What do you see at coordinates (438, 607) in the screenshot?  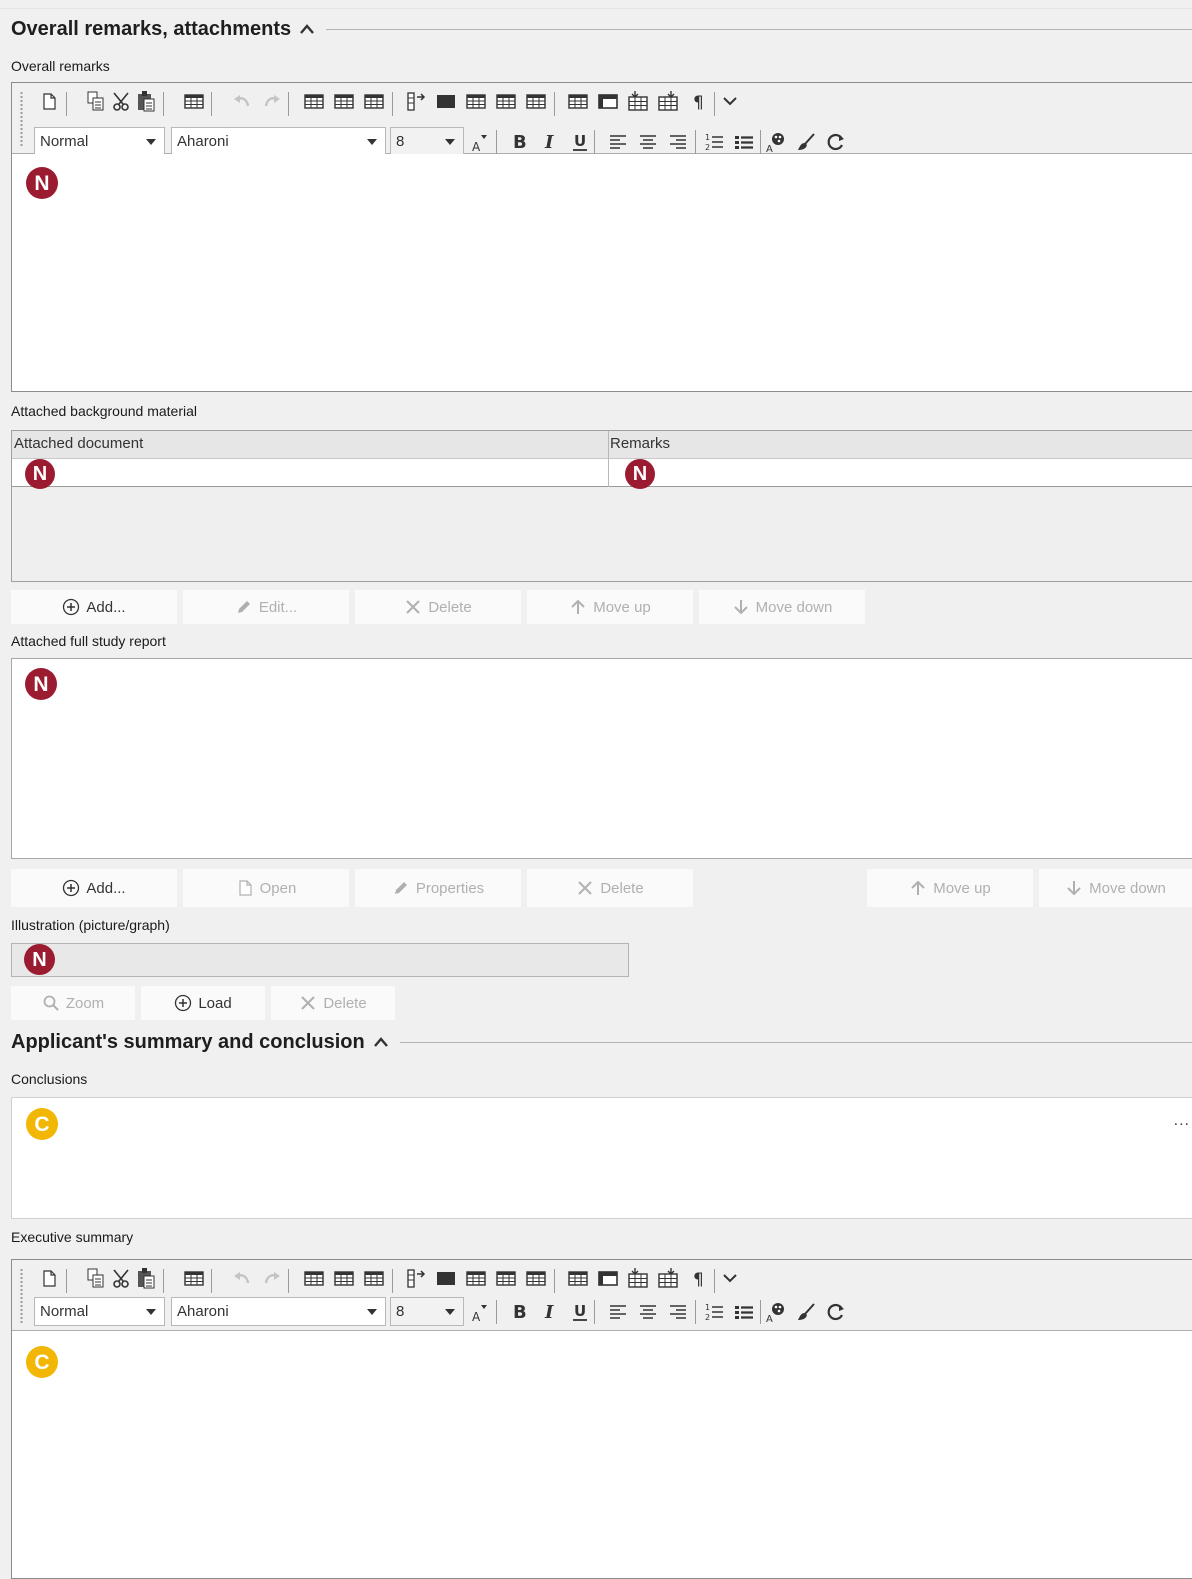 I see `delete-background-button: Delete` at bounding box center [438, 607].